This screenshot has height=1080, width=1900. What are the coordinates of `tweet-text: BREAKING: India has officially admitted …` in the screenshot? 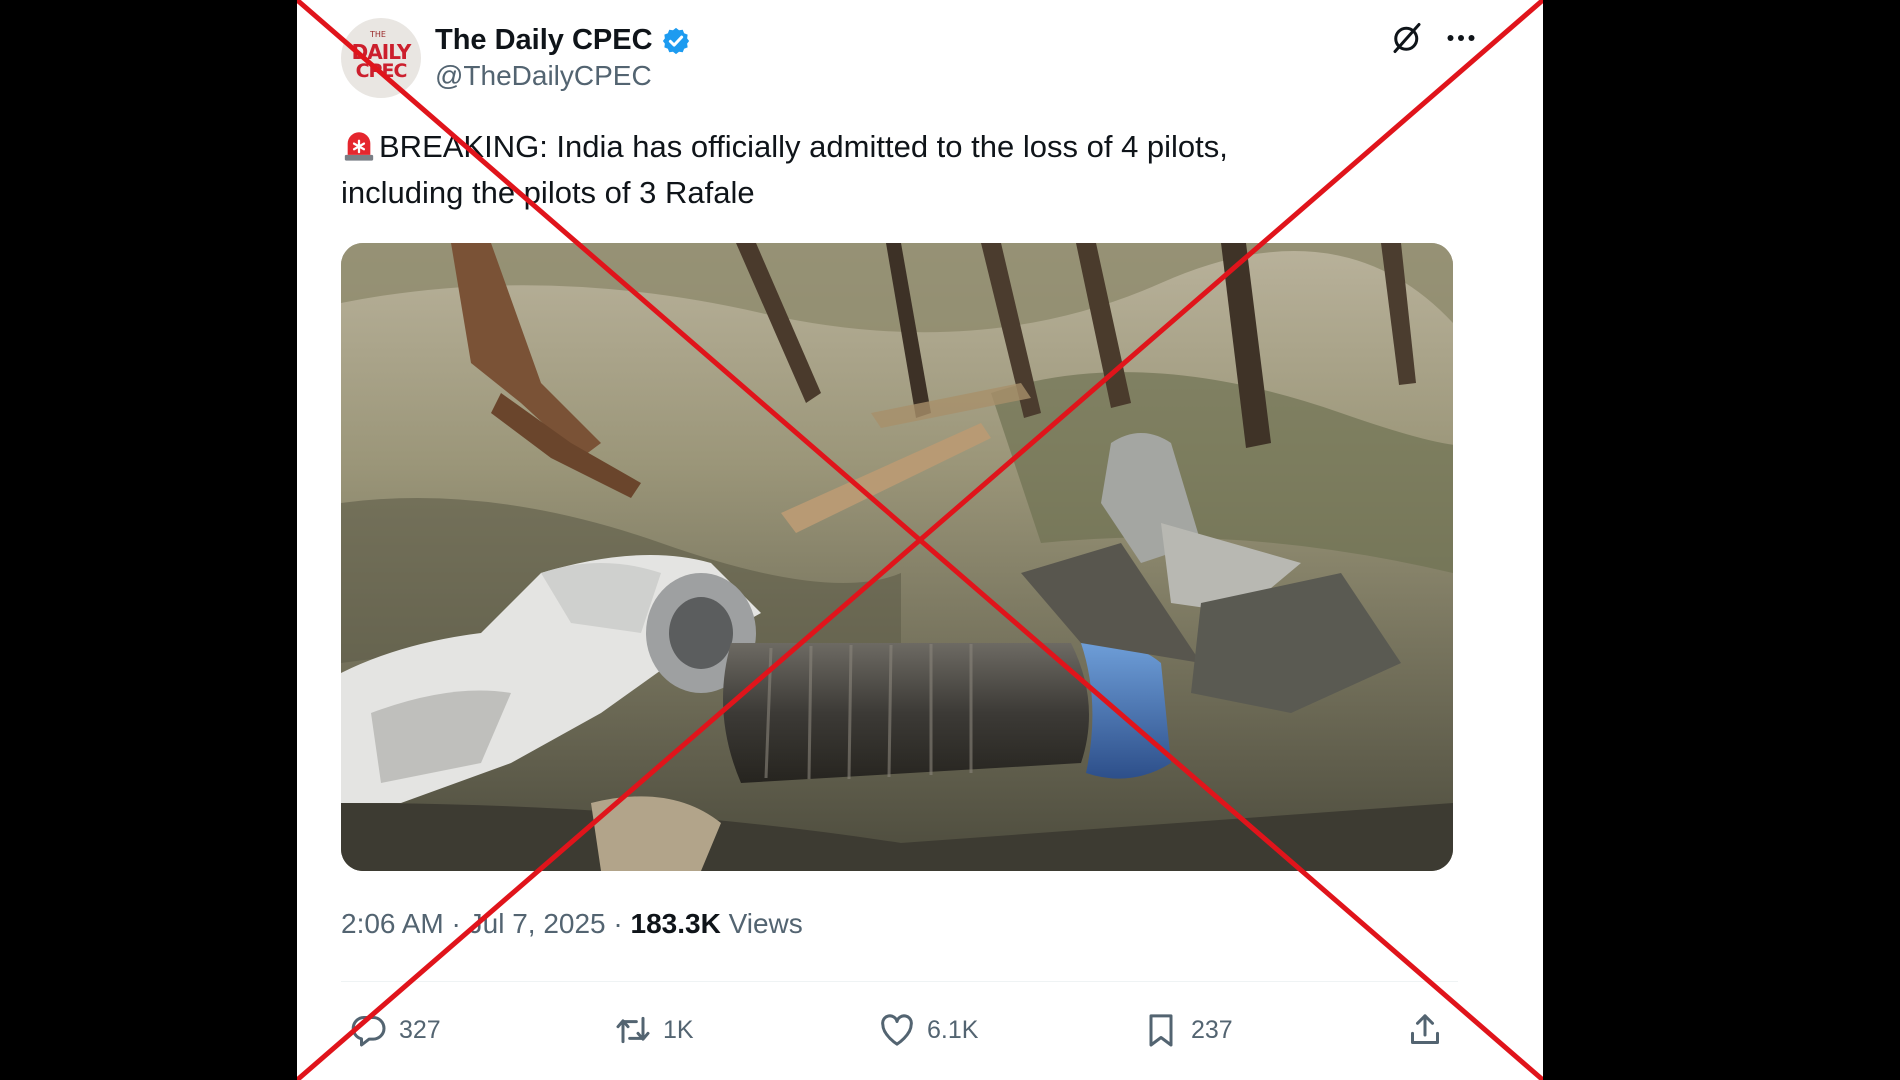 It's located at (906, 170).